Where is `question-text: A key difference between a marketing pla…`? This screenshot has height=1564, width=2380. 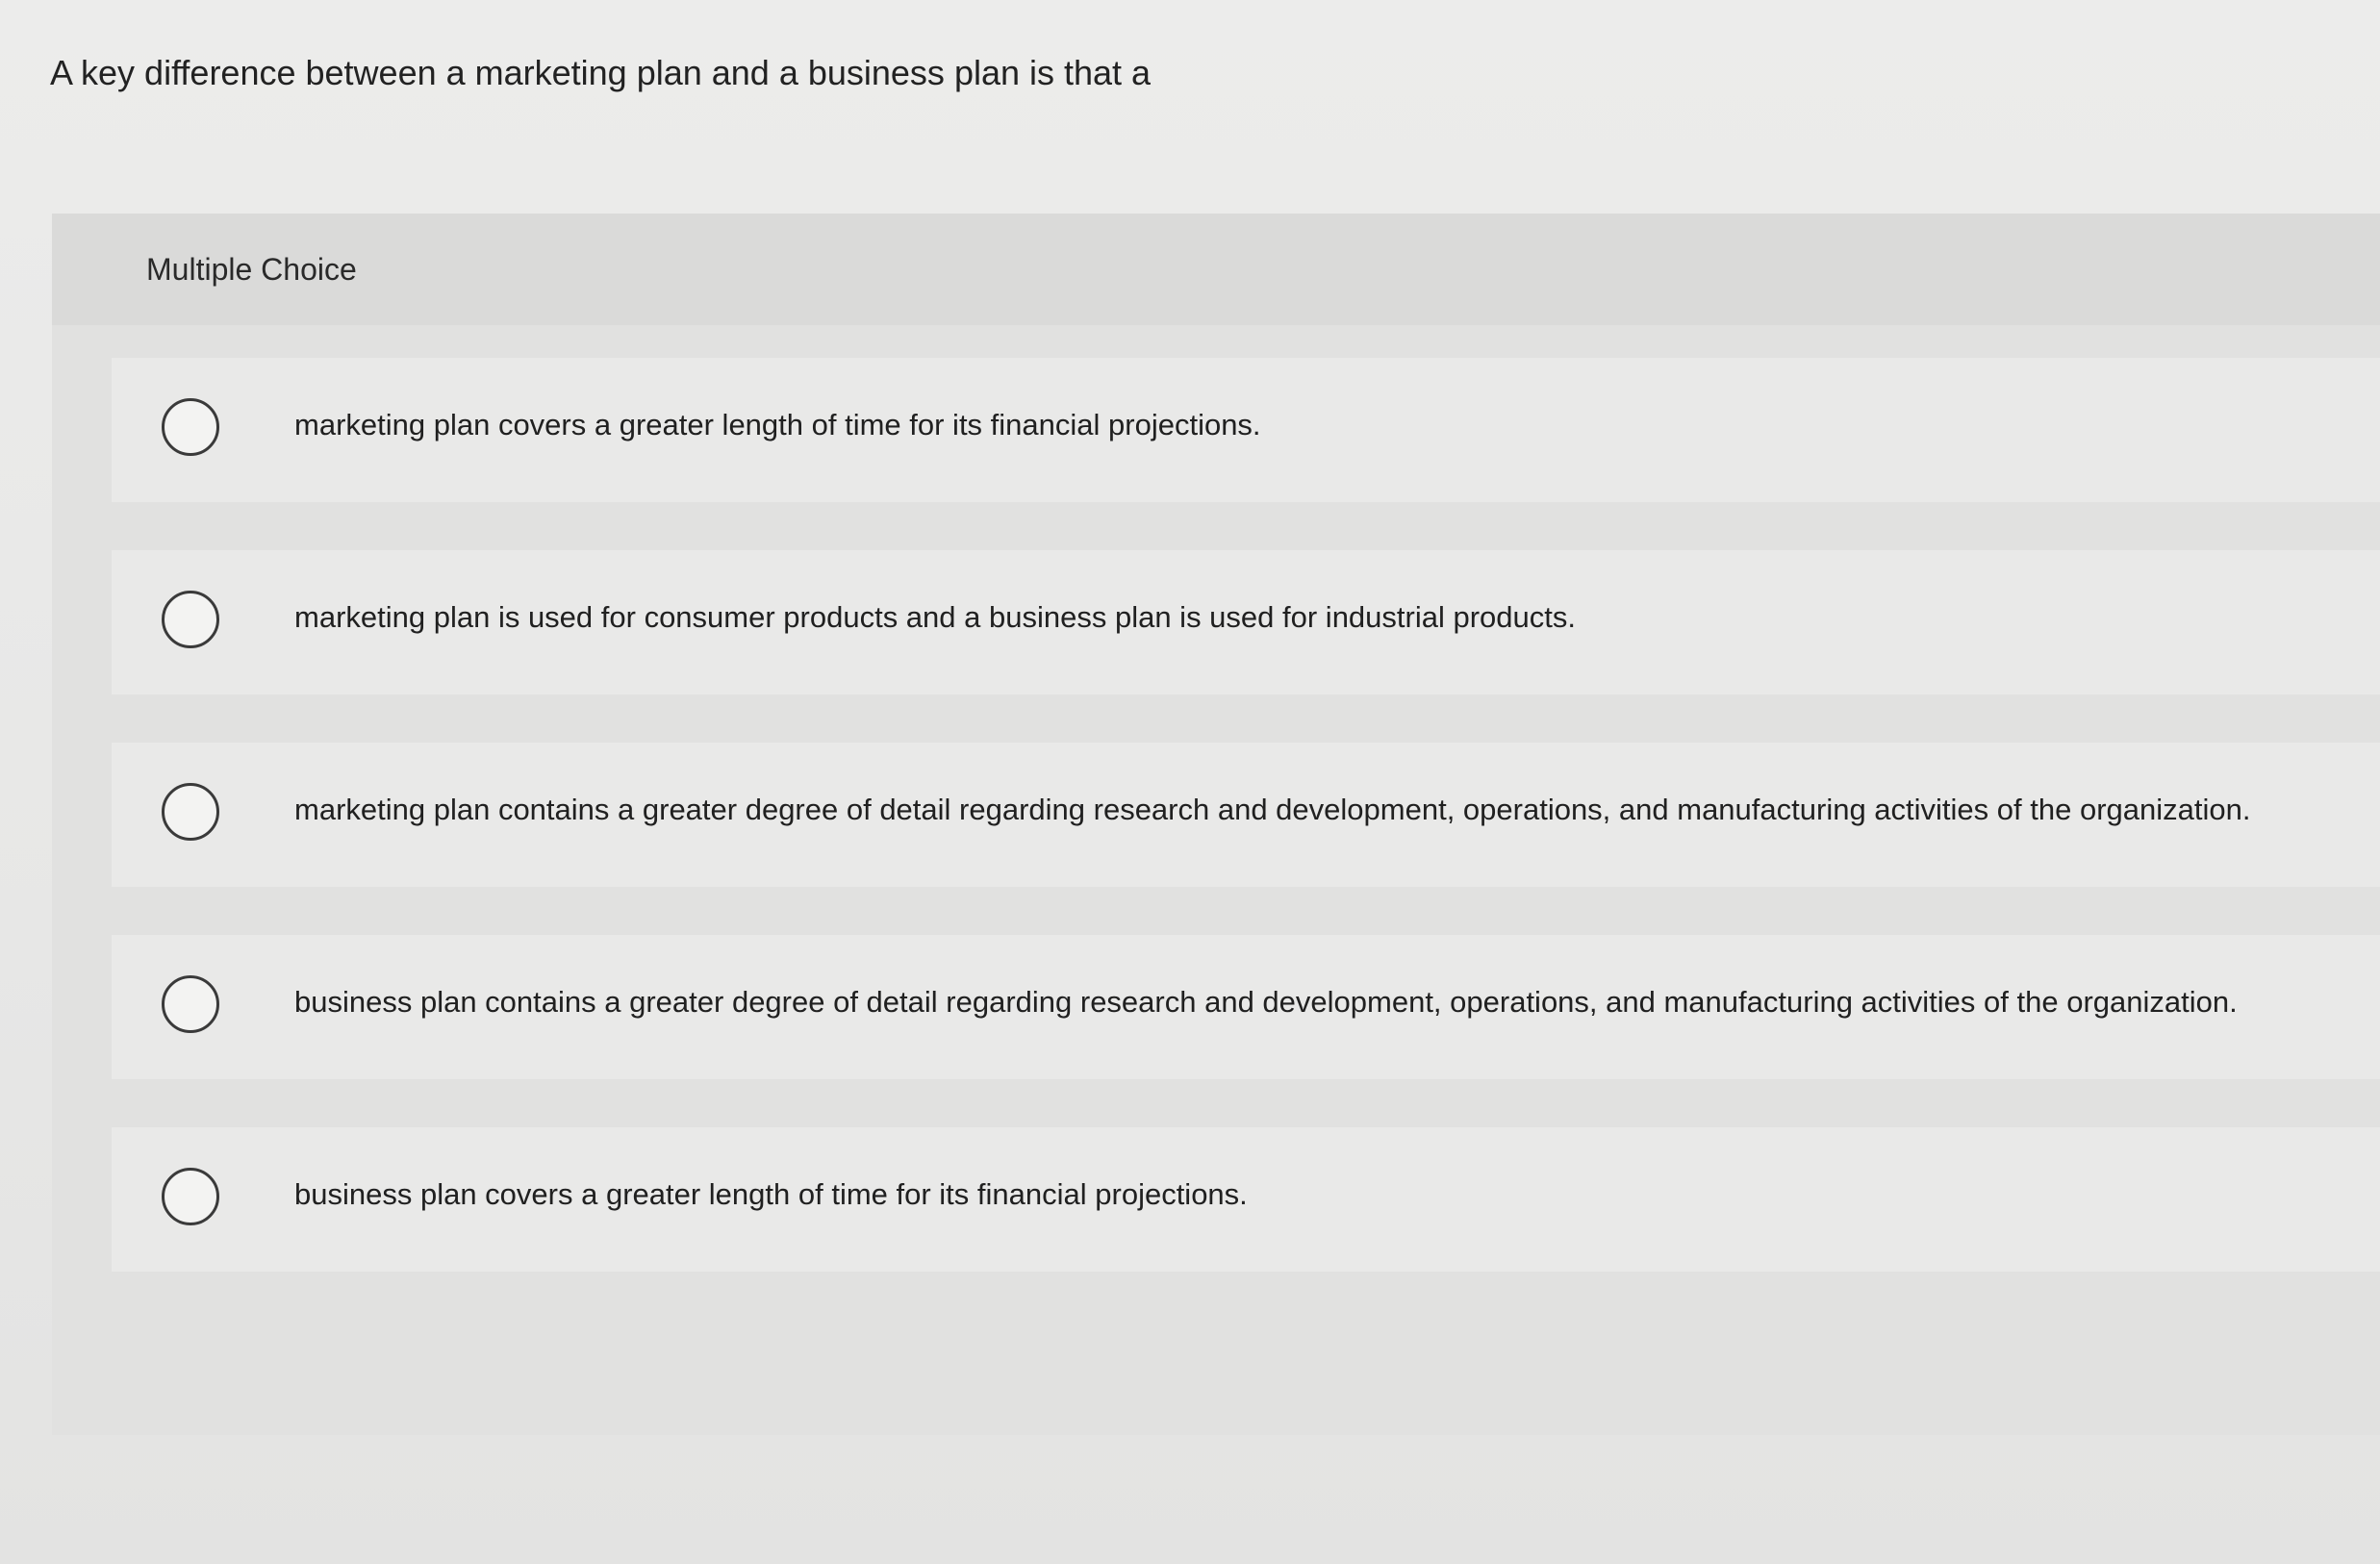
question-text: A key difference between a marketing pla… is located at coordinates (601, 72).